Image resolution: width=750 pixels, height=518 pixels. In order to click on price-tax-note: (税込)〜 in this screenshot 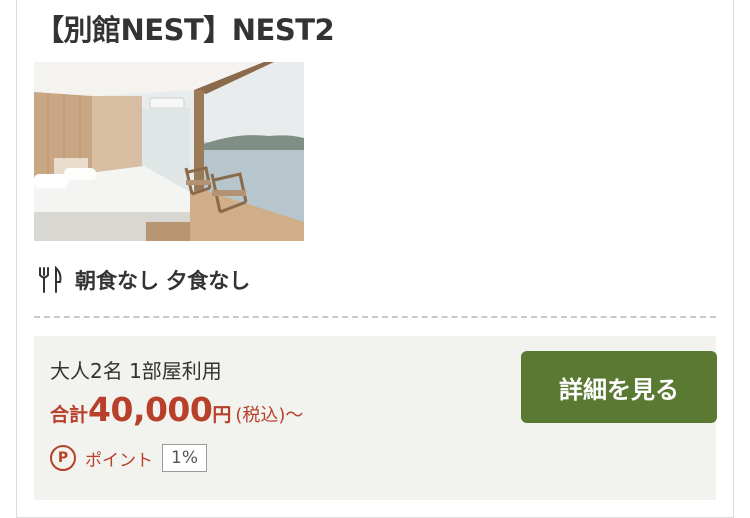, I will do `click(269, 415)`.